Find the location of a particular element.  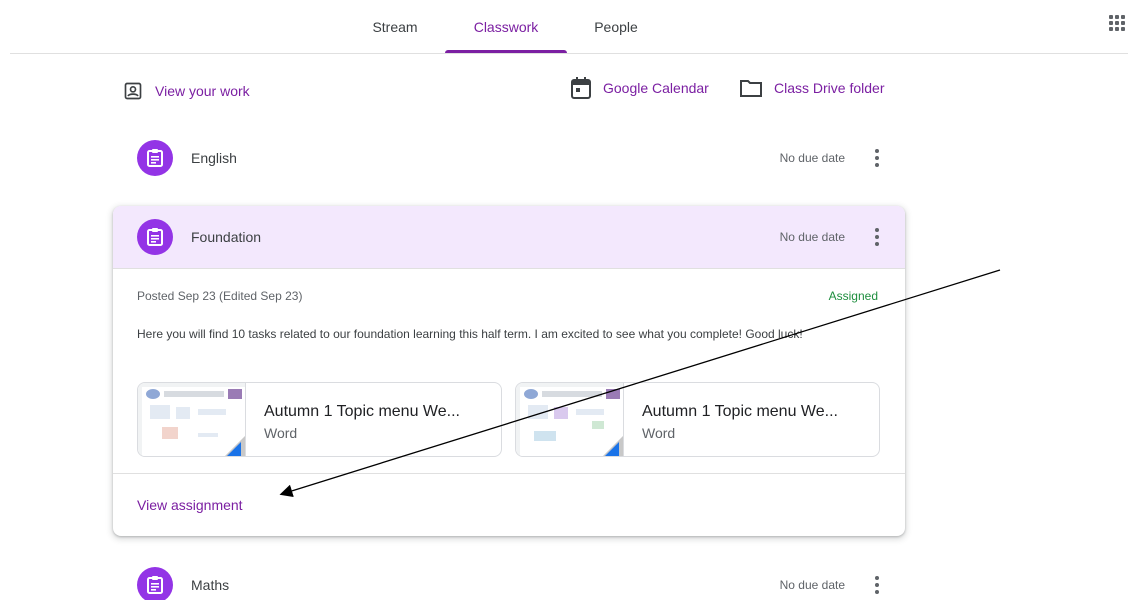

google-calendar-label: Google Calendar is located at coordinates (656, 88).